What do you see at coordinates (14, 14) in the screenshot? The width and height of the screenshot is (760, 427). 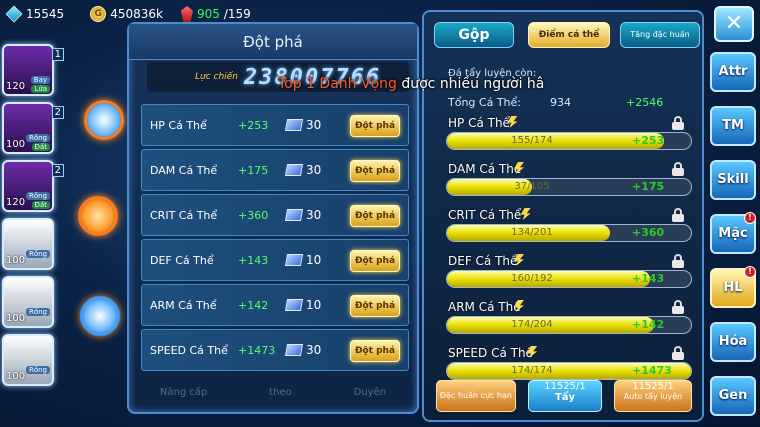 I see `gem-icon` at bounding box center [14, 14].